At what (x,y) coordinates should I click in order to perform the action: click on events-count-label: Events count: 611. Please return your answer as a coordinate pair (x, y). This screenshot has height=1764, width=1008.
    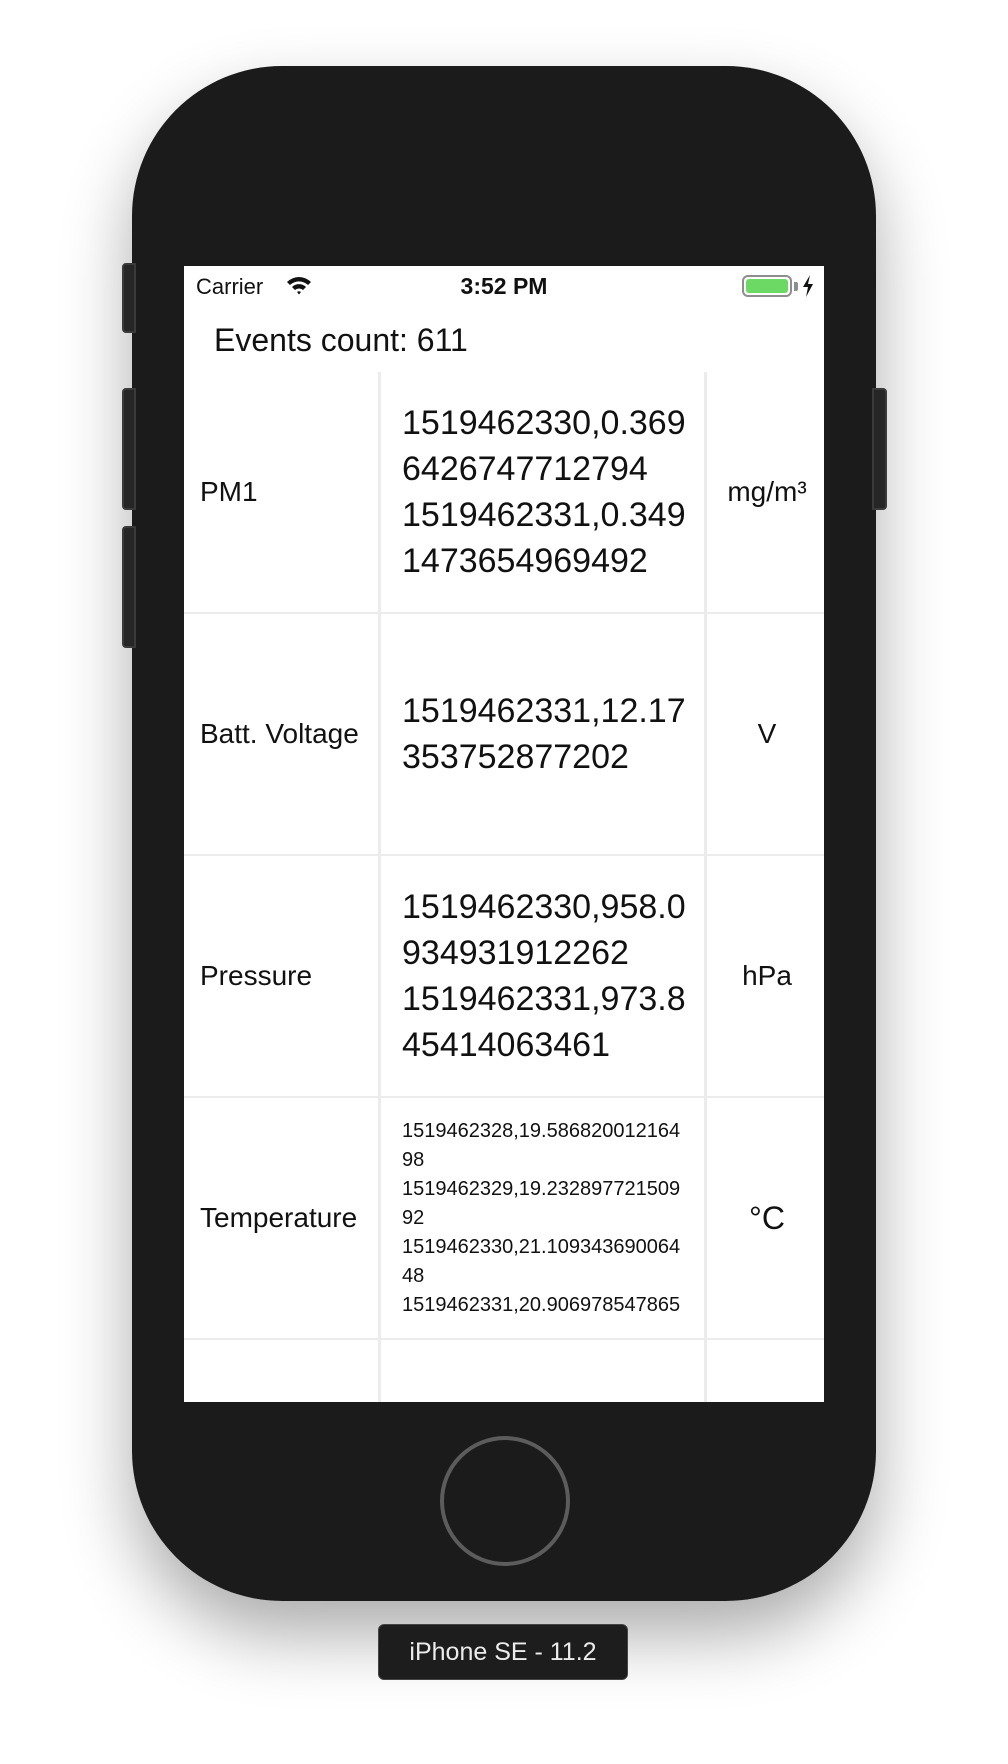
    Looking at the image, I should click on (341, 340).